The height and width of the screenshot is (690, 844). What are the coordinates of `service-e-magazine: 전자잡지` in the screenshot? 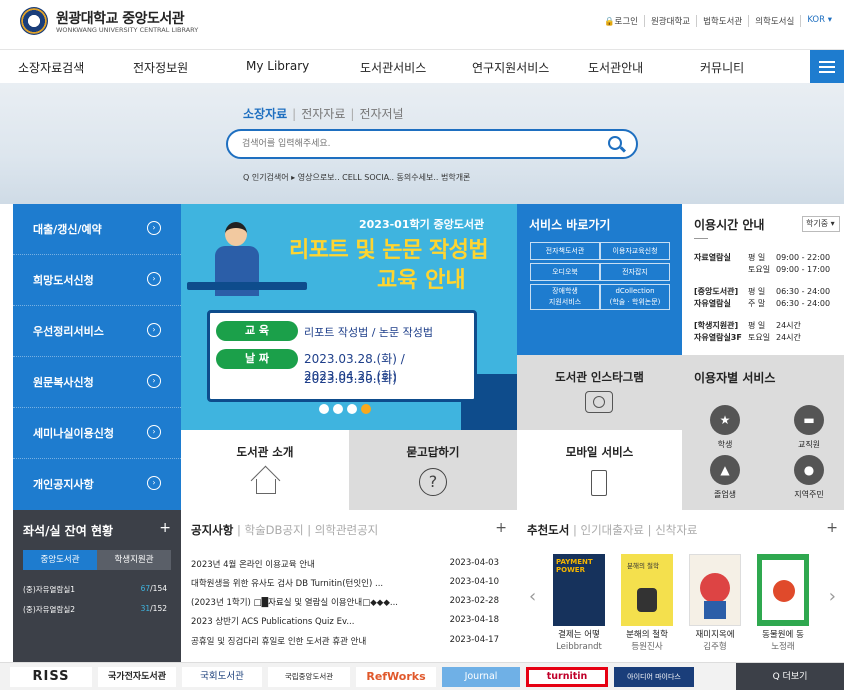 It's located at (635, 272).